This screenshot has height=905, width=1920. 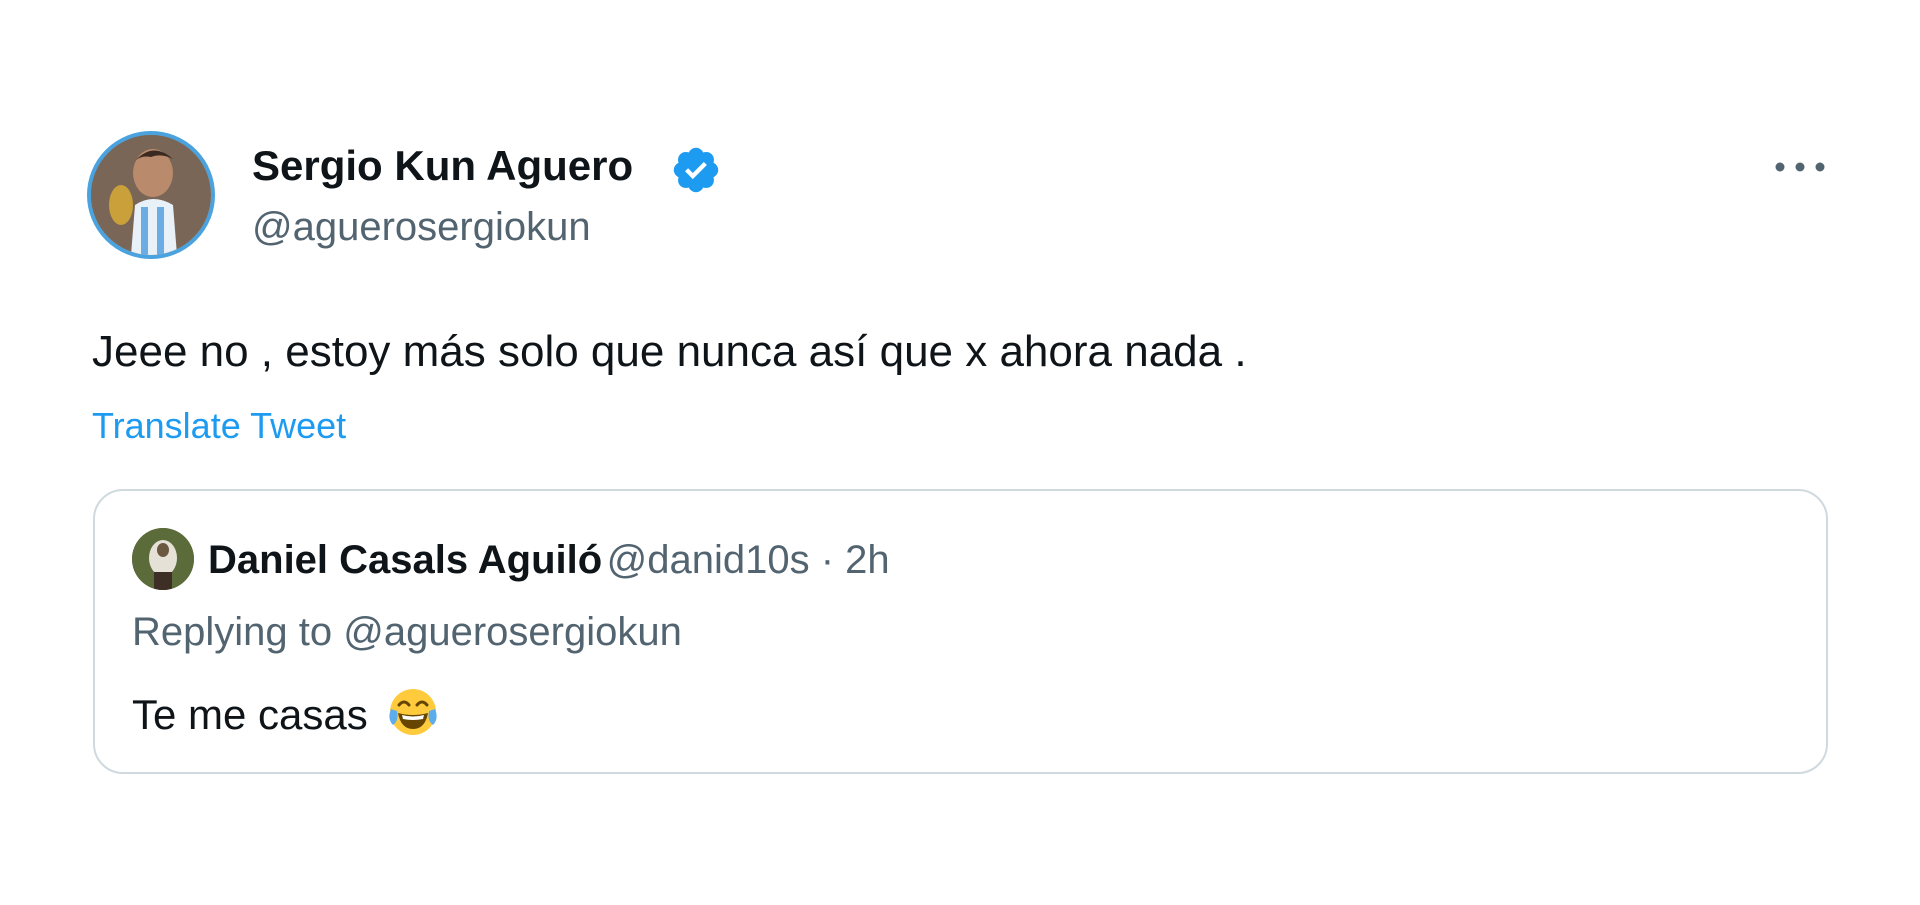 I want to click on author-avatar, so click(x=151, y=195).